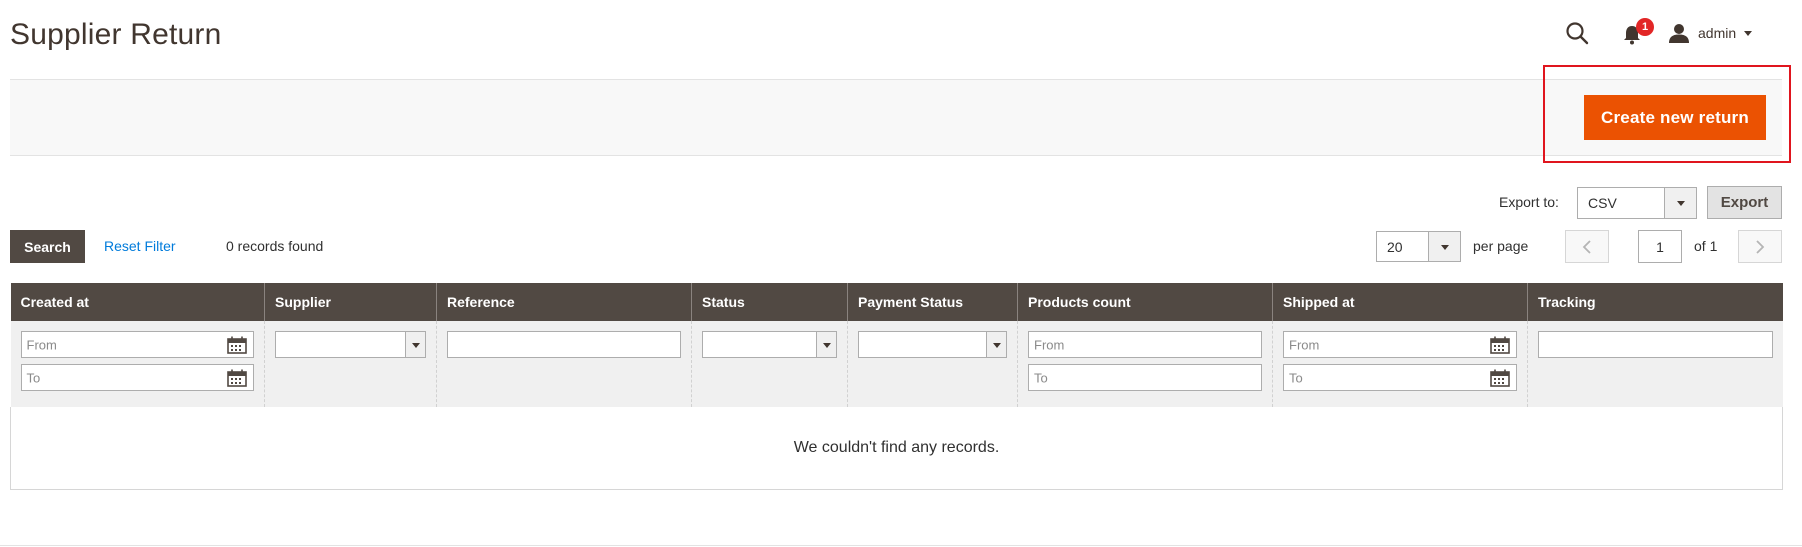 The width and height of the screenshot is (1802, 547). I want to click on chevron-right-icon, so click(1760, 247).